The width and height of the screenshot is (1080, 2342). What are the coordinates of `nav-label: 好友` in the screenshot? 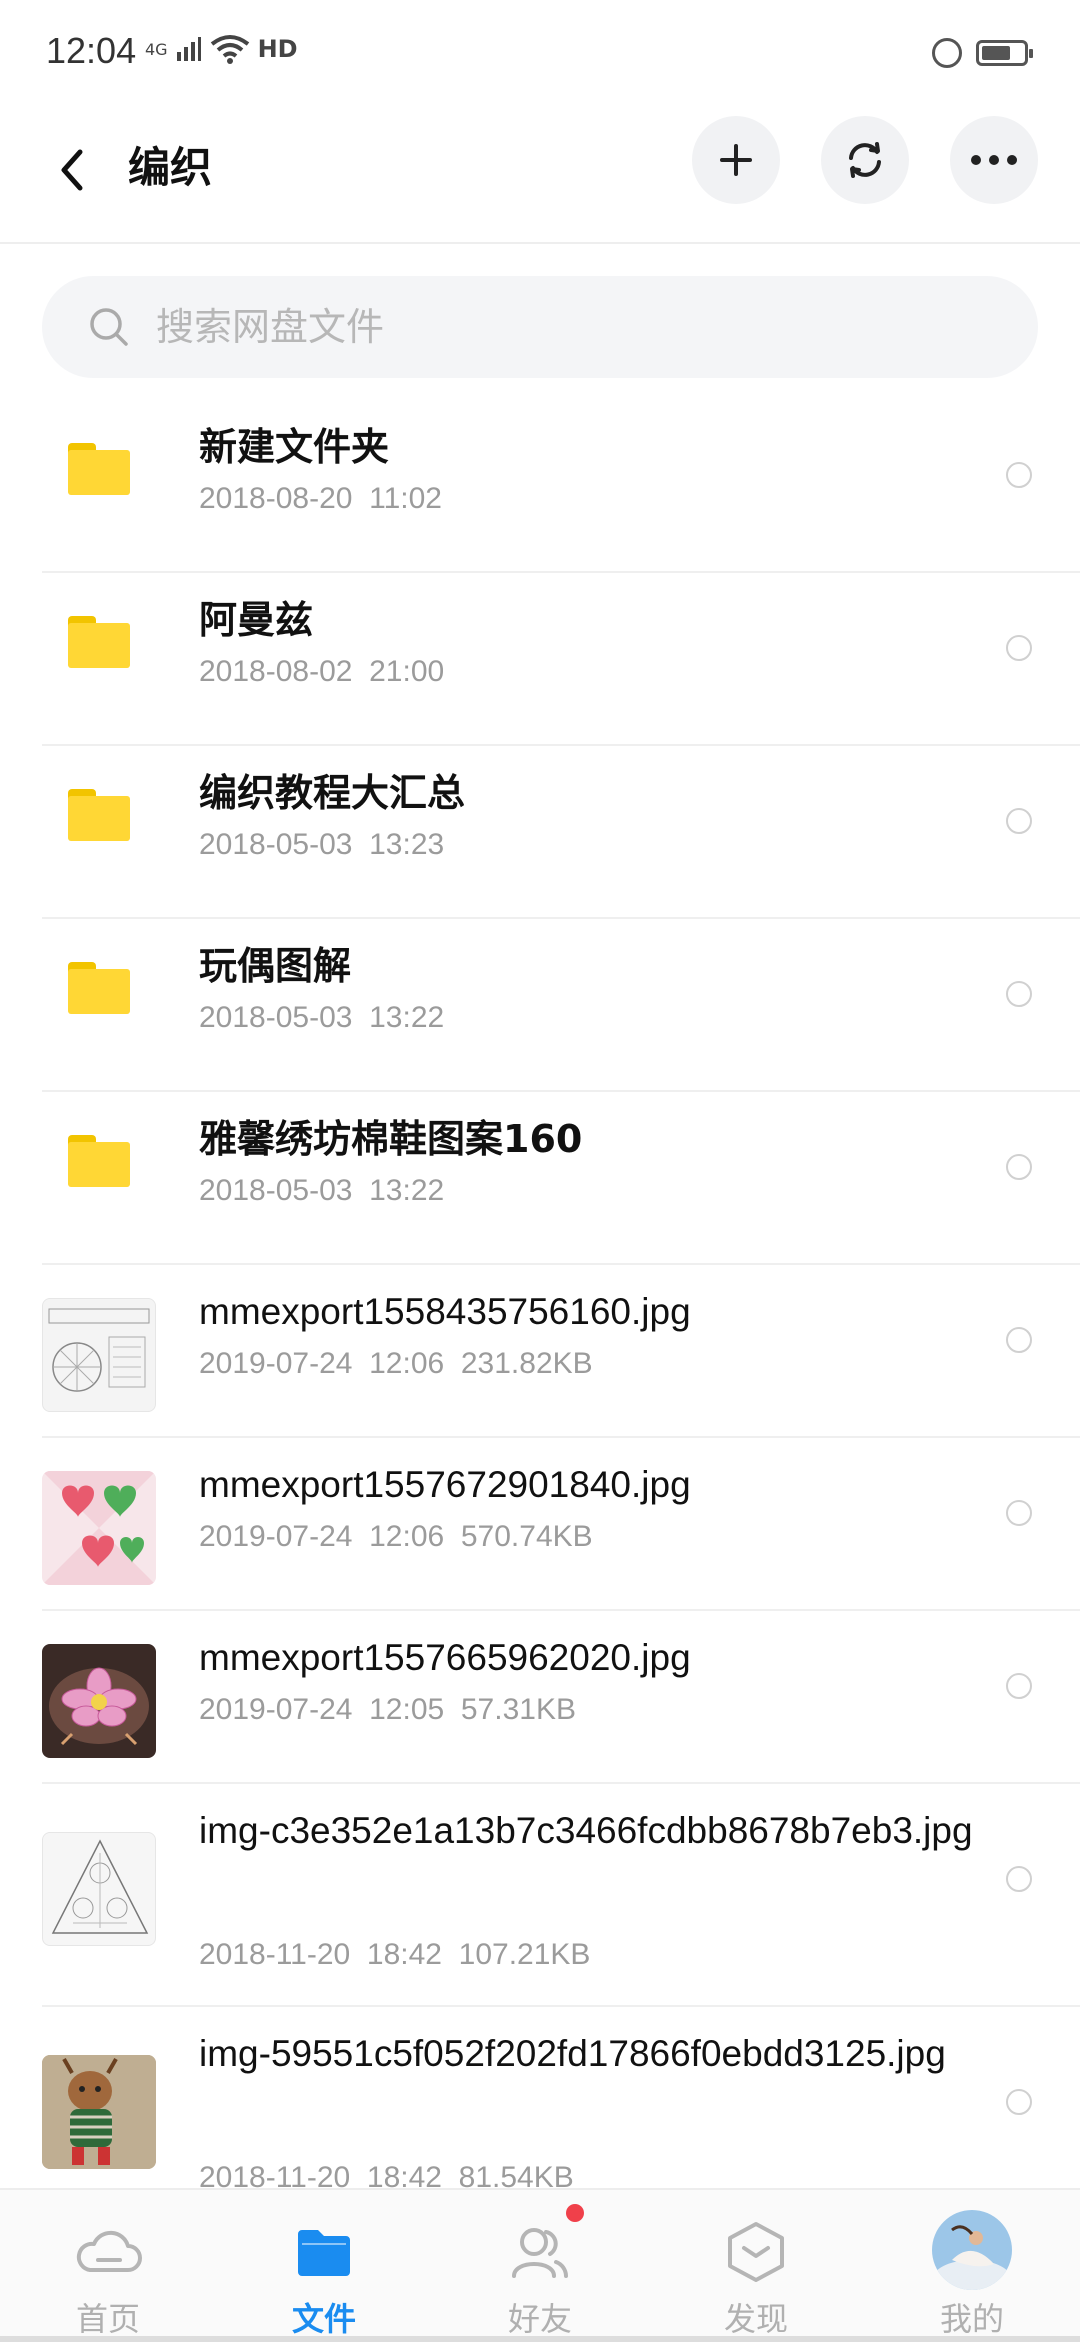 It's located at (539, 2319).